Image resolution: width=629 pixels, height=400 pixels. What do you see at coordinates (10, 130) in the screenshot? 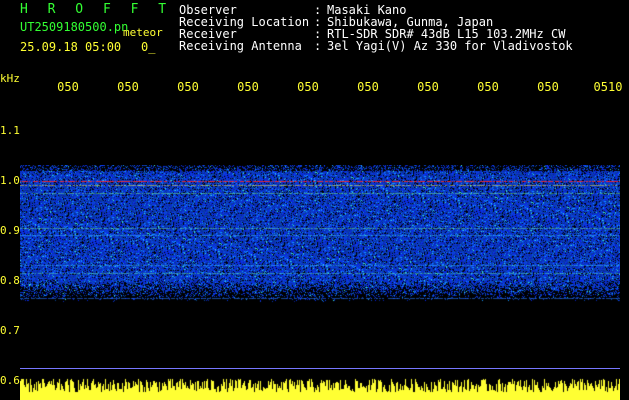
I see `freq-tick-1-1: 1.1` at bounding box center [10, 130].